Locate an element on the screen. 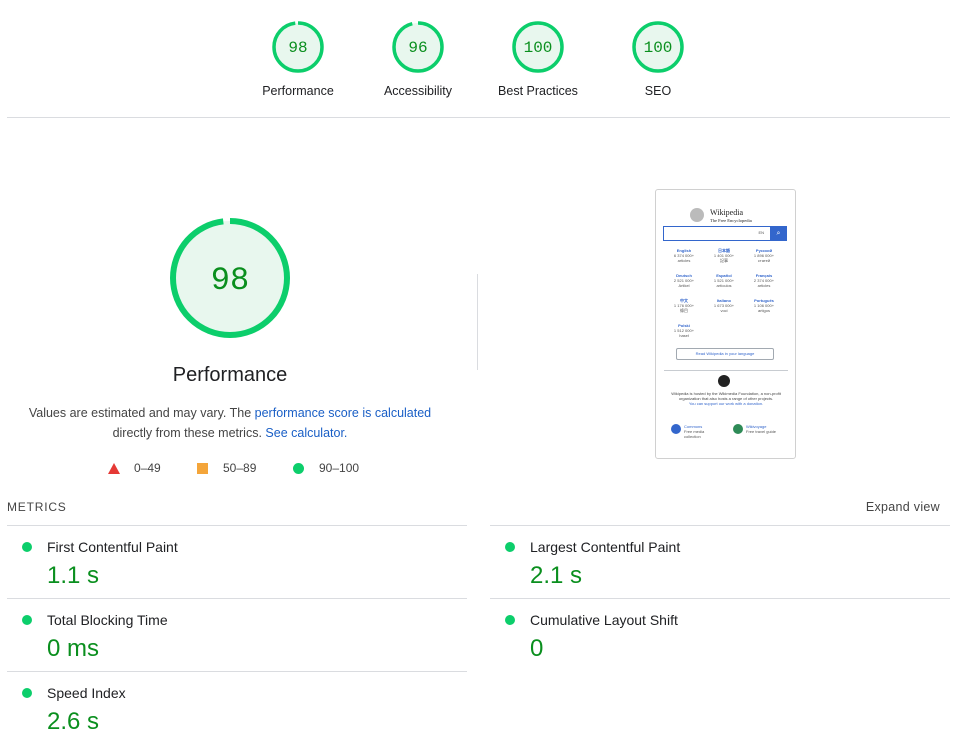 The width and height of the screenshot is (956, 744). project-desc: Free media collection is located at coordinates (694, 434).